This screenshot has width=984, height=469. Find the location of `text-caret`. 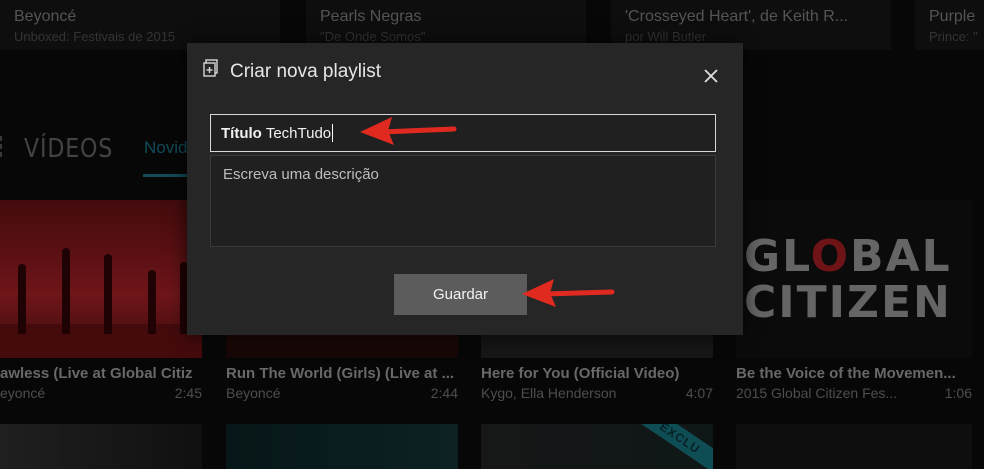

text-caret is located at coordinates (333, 133).